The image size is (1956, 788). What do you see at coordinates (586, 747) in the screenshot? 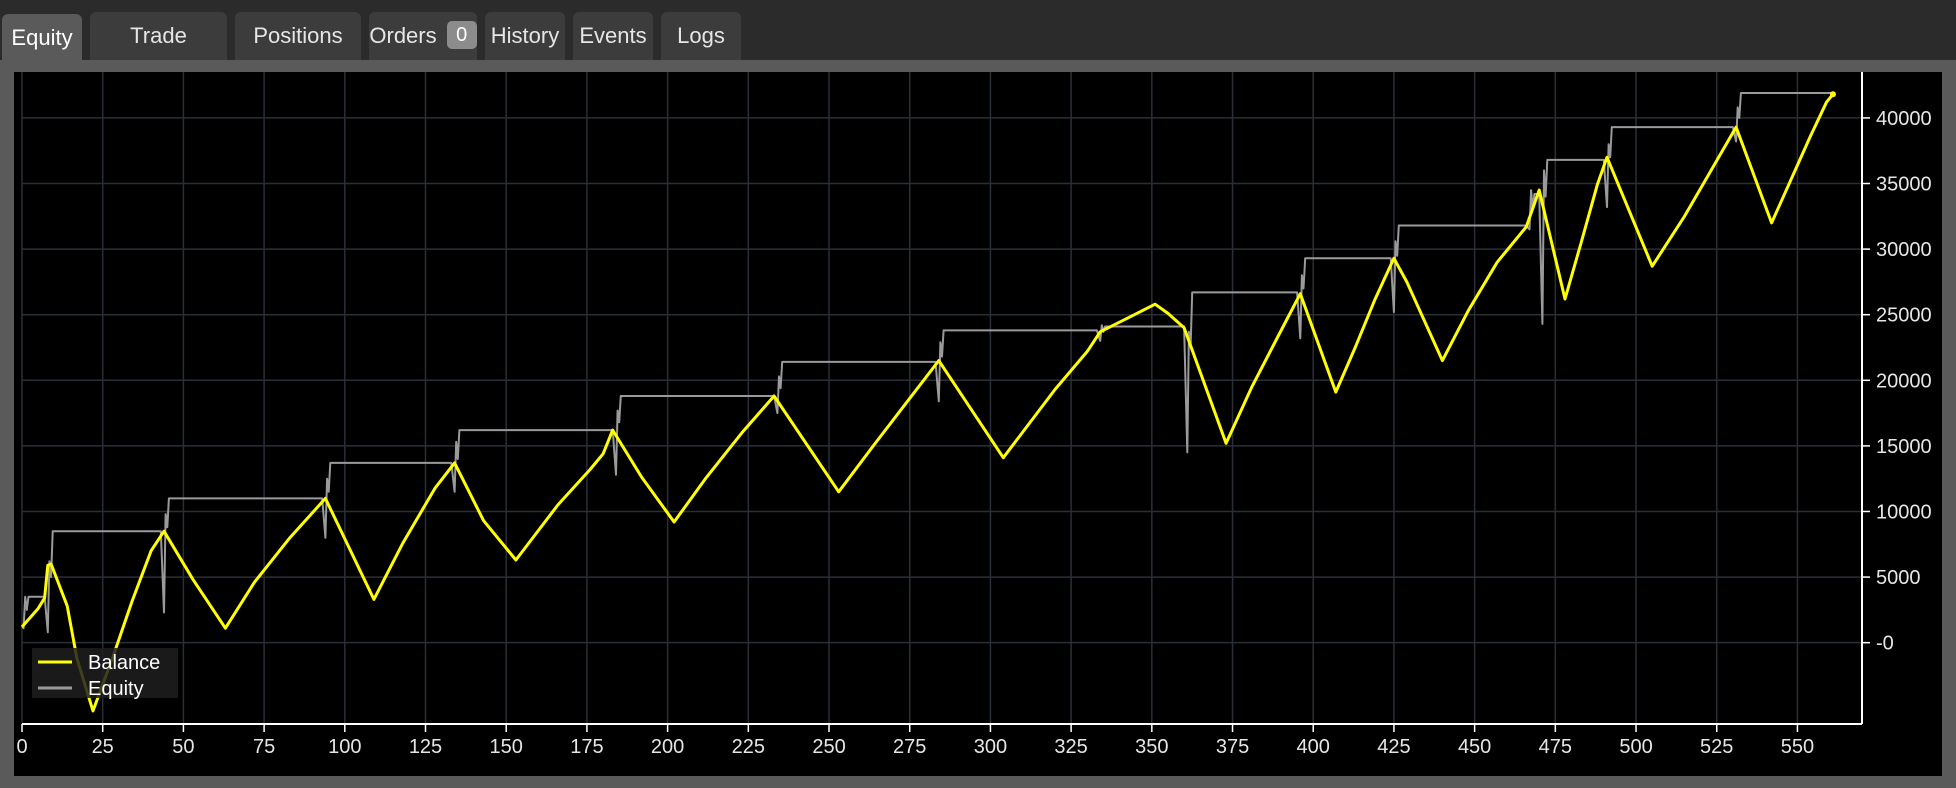
I see `x-tick-label: 175` at bounding box center [586, 747].